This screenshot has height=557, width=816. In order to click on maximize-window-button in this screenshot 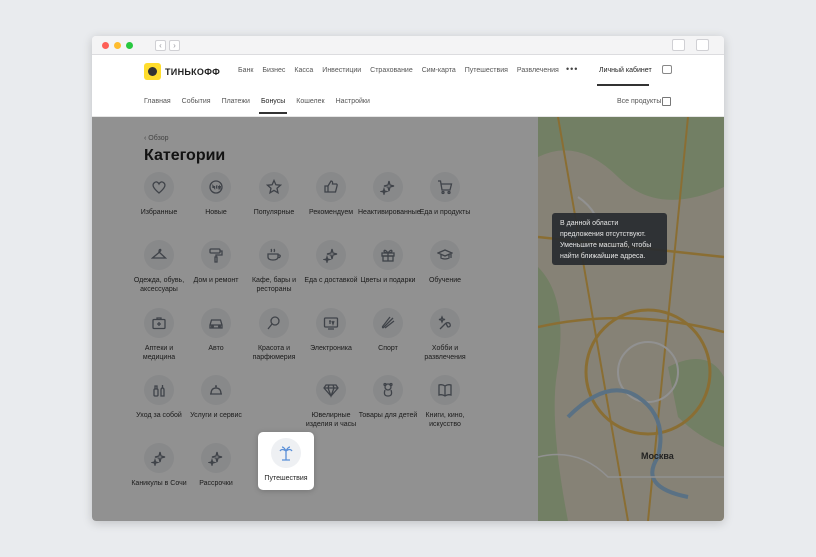, I will do `click(129, 45)`.